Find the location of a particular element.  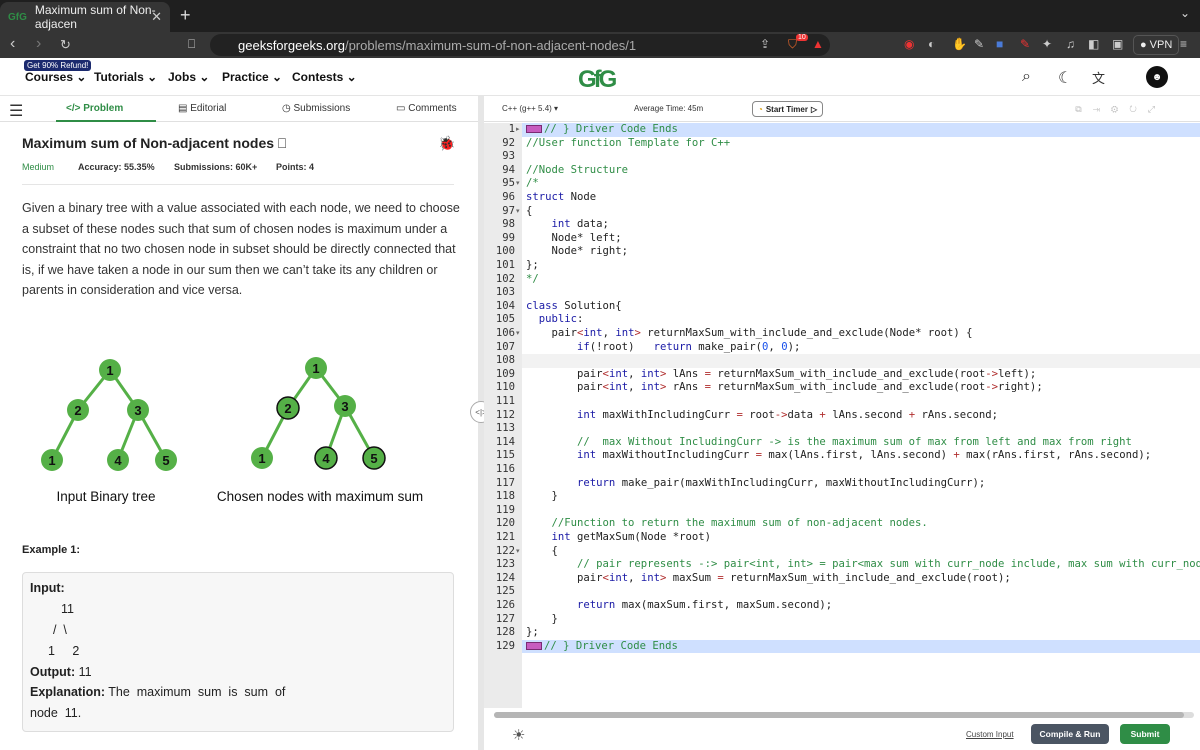

code-text: int data; is located at coordinates (580, 224).